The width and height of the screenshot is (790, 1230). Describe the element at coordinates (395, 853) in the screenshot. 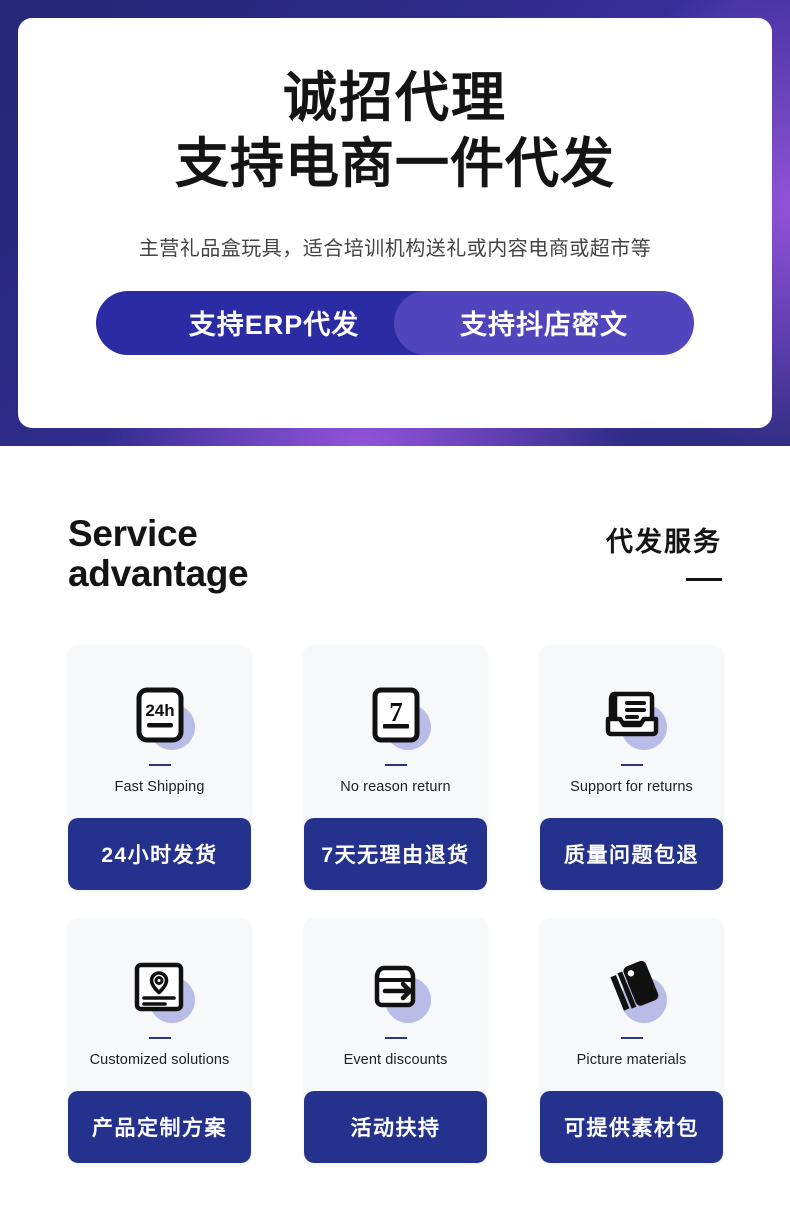

I see `service-card-cn: 7天无理由退货` at that location.